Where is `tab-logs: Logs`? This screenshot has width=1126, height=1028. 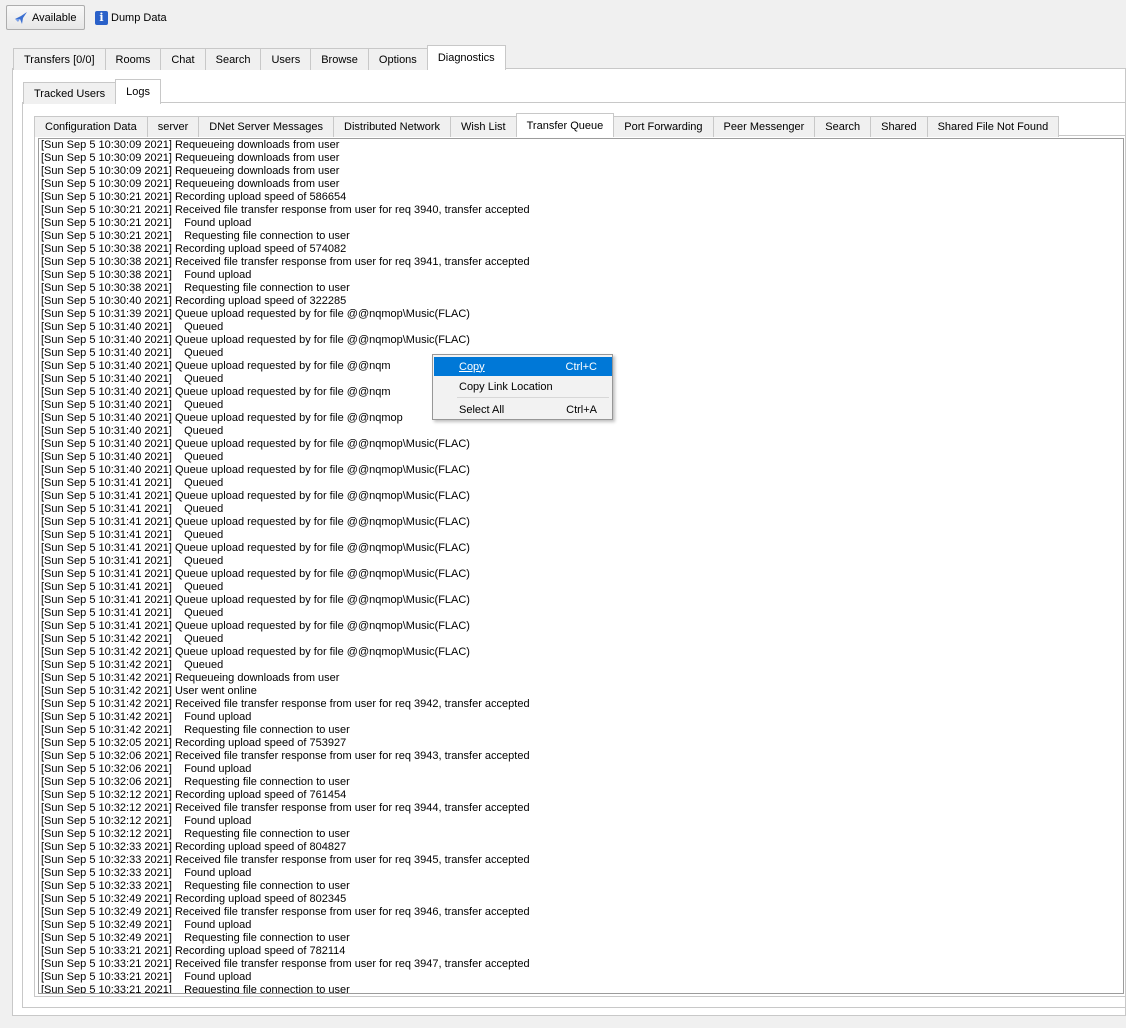
tab-logs: Logs is located at coordinates (138, 91).